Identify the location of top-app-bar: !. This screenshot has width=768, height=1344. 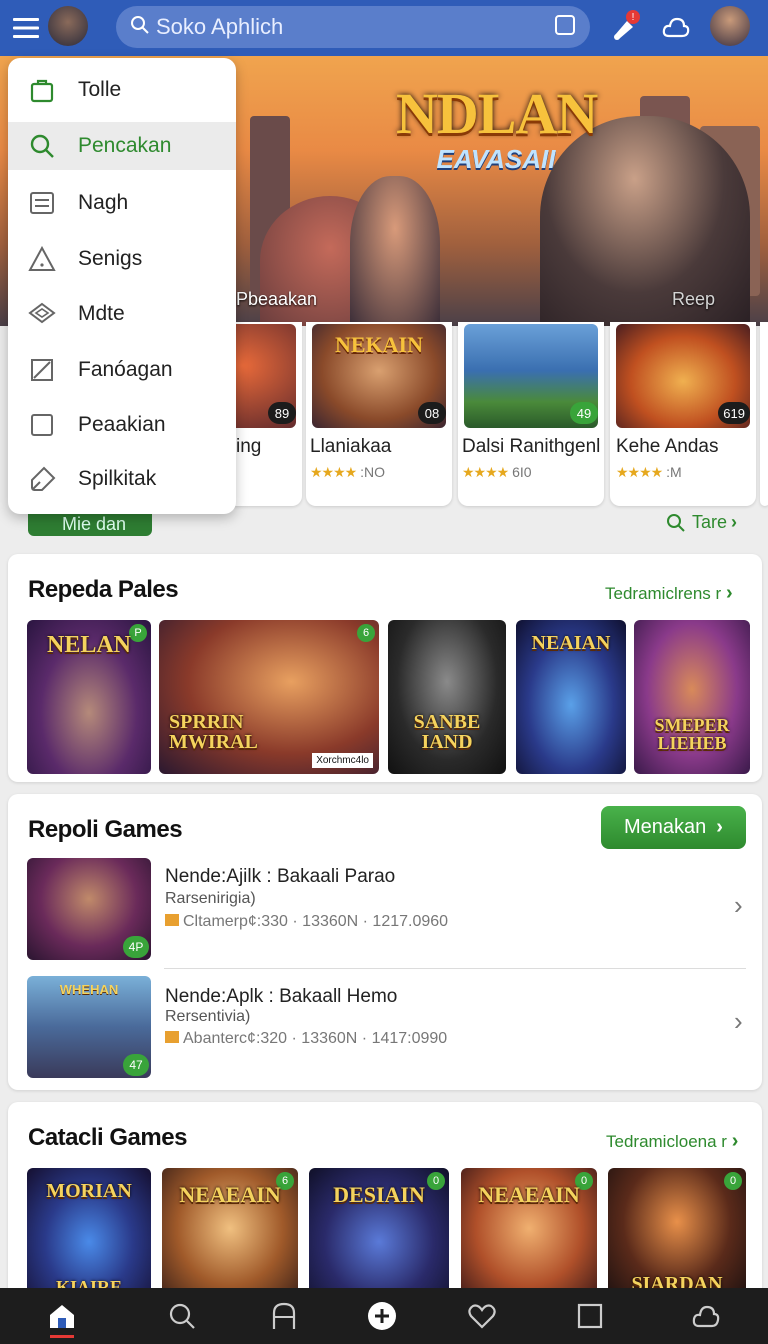
(384, 28).